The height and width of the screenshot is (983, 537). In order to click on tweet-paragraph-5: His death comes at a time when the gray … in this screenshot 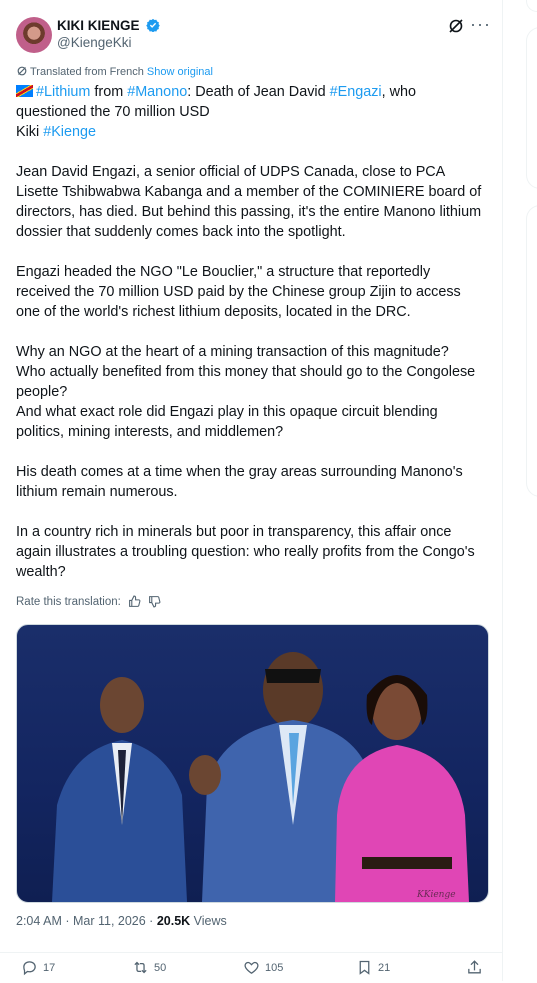, I will do `click(239, 482)`.